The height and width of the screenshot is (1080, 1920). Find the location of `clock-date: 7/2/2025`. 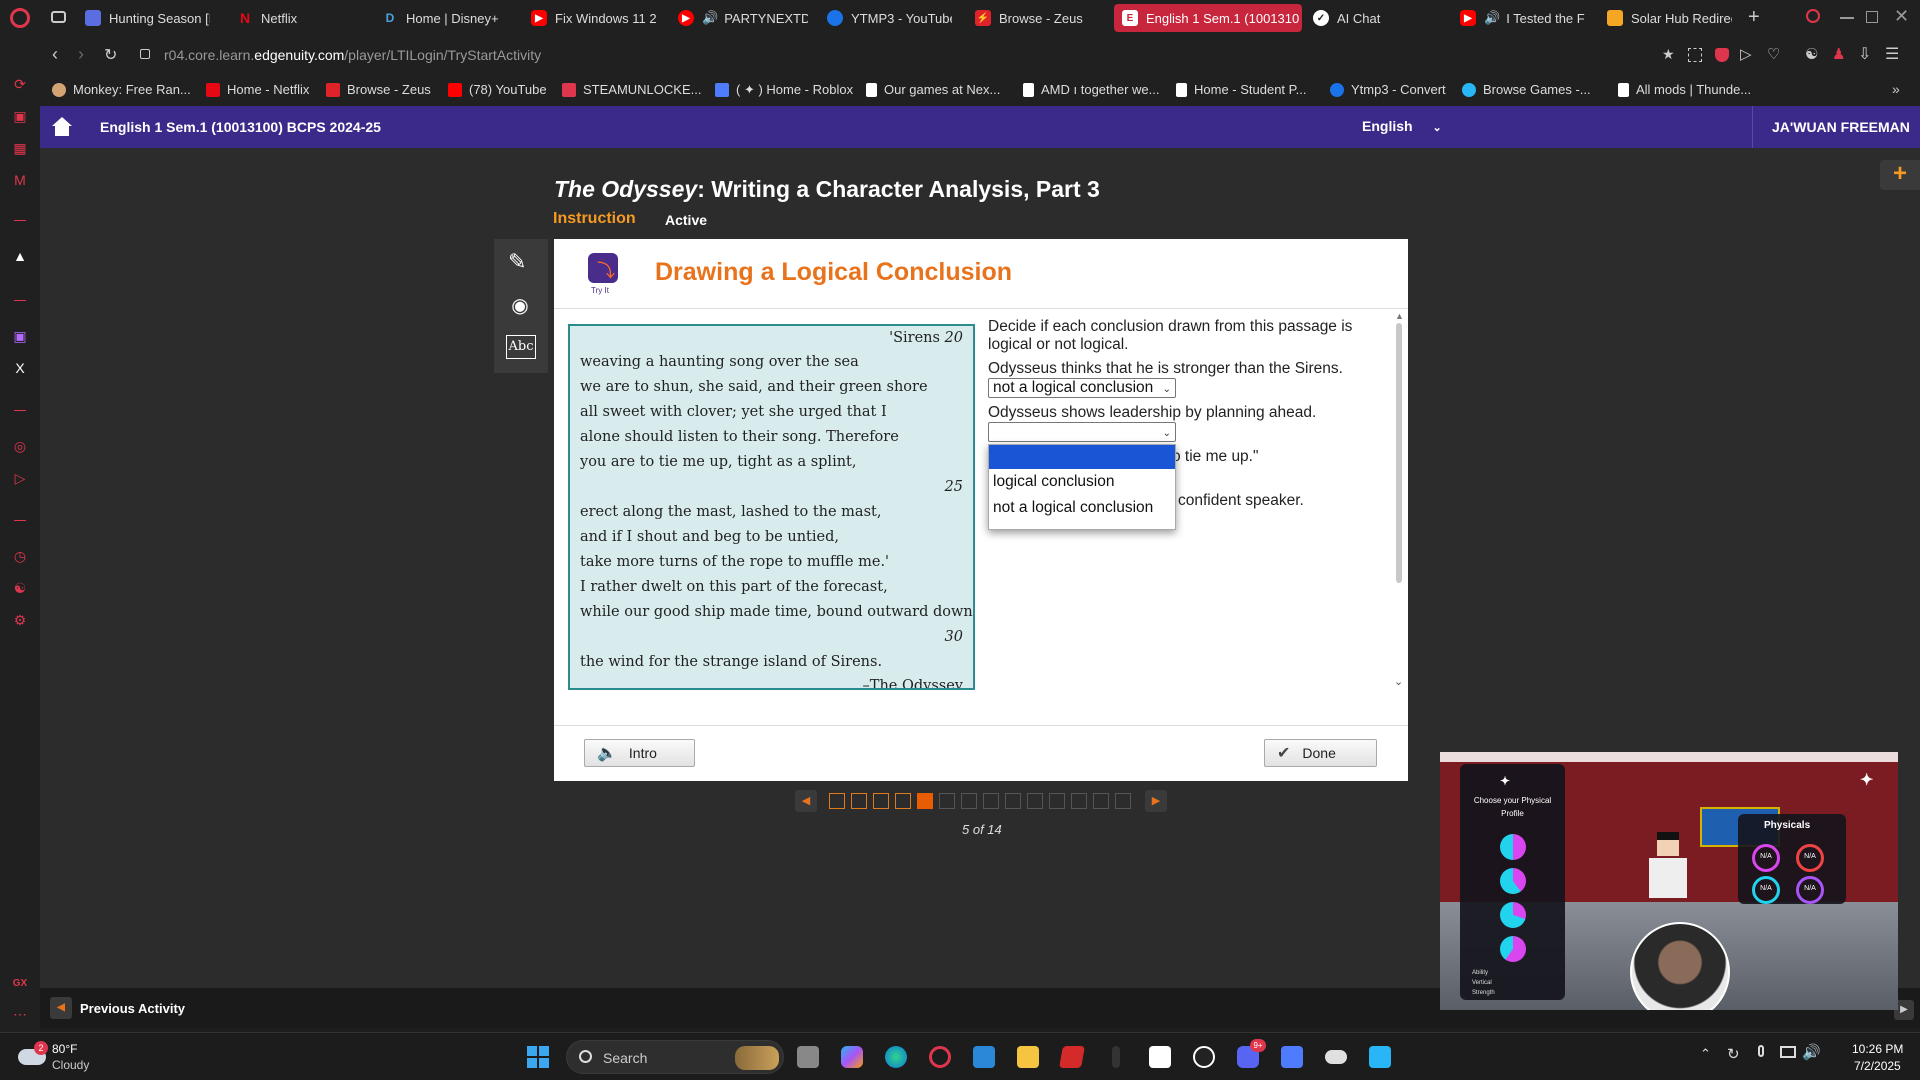

clock-date: 7/2/2025 is located at coordinates (1877, 1066).